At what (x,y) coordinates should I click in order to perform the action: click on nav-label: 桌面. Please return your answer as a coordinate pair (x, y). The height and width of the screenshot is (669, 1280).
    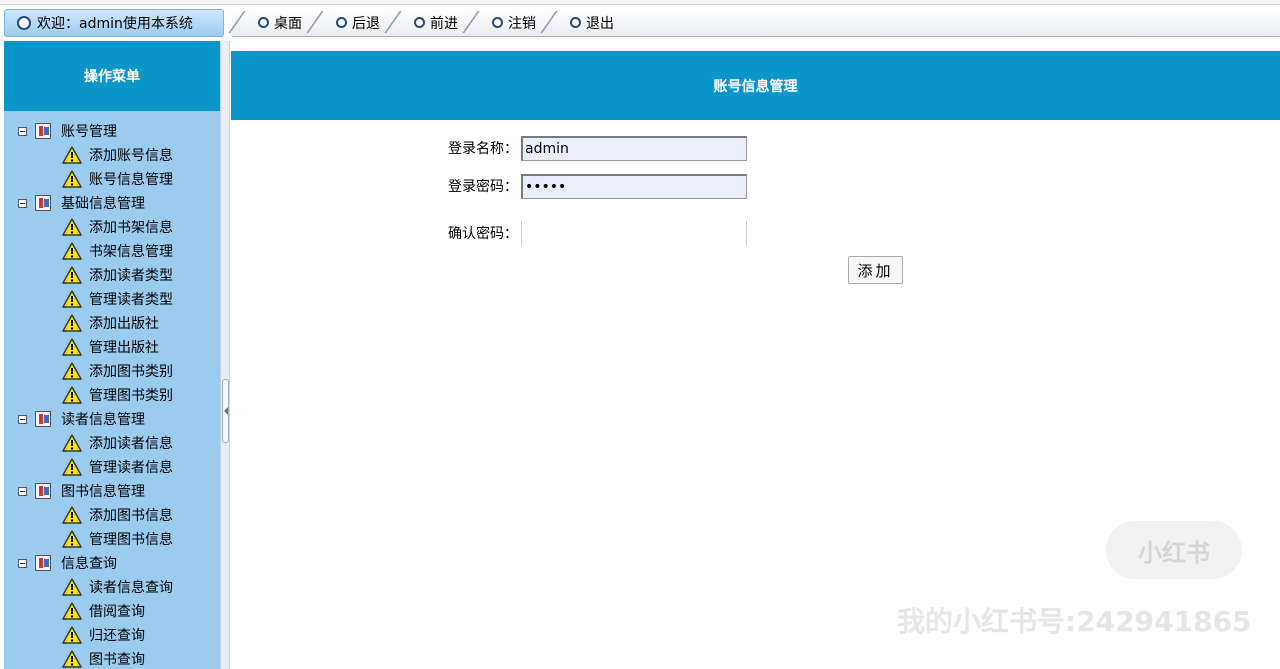
    Looking at the image, I should click on (288, 23).